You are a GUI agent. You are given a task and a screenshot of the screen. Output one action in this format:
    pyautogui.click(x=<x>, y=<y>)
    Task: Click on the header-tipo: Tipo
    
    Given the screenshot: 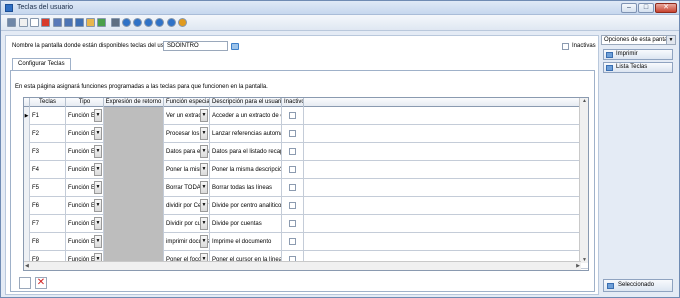 What is the action you would take?
    pyautogui.click(x=85, y=102)
    